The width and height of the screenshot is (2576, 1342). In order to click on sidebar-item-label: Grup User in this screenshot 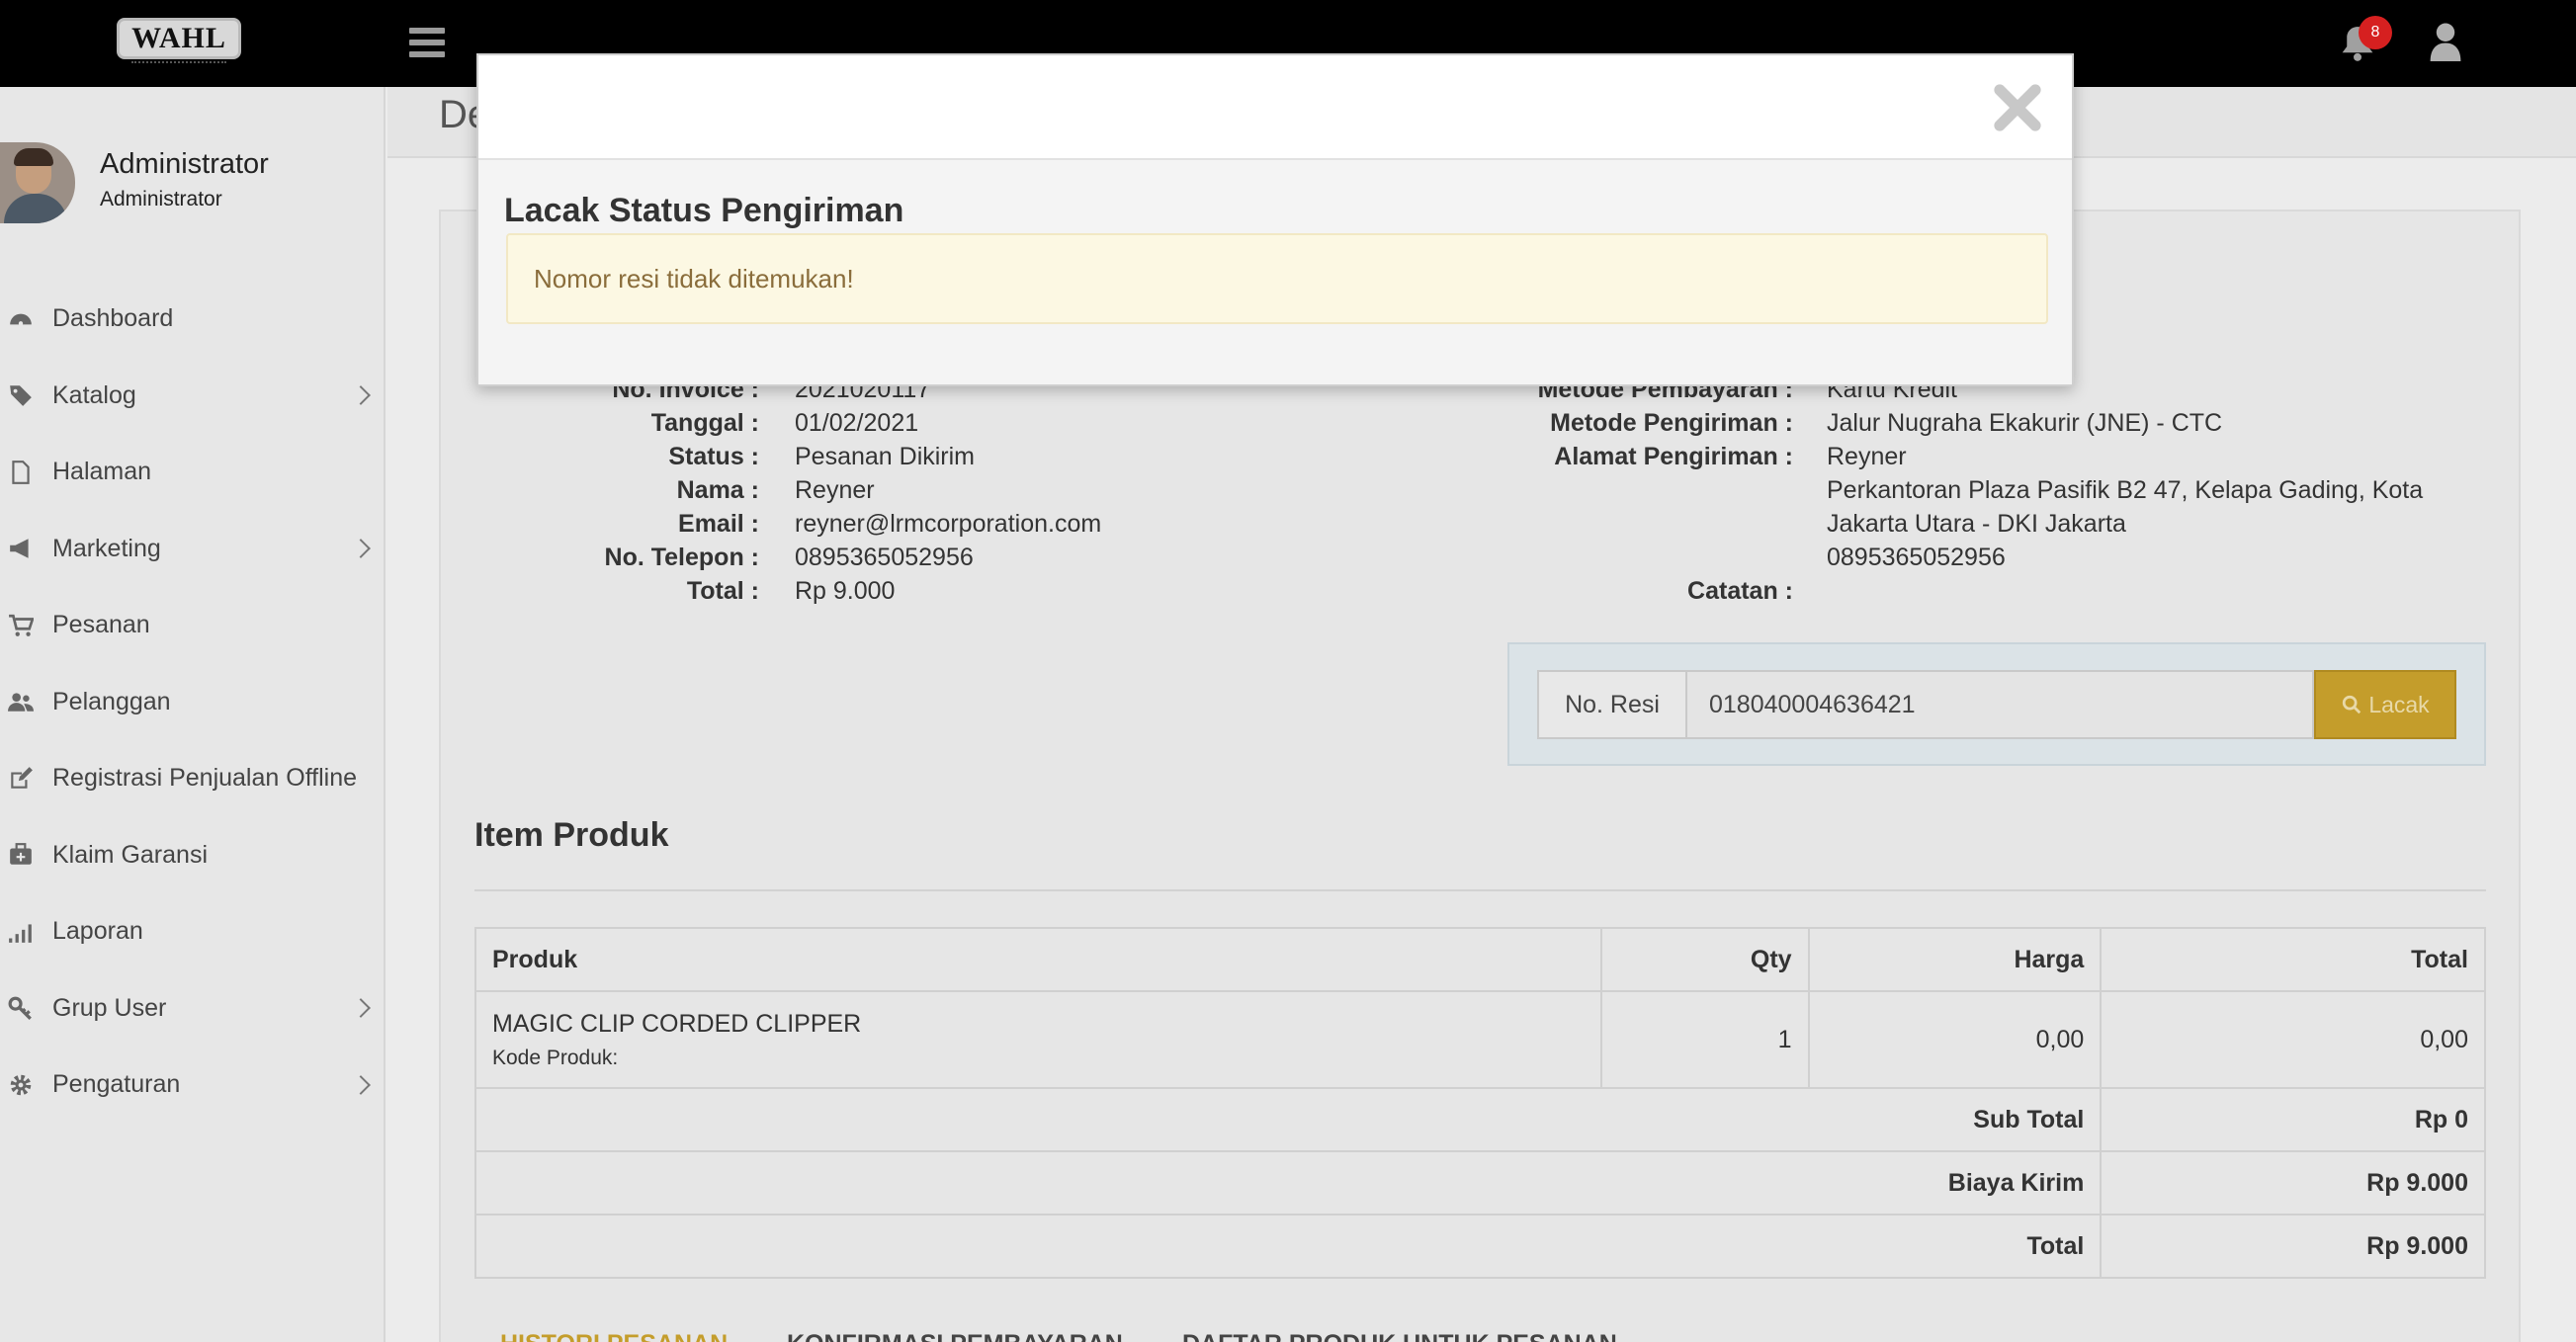, I will do `click(109, 1008)`.